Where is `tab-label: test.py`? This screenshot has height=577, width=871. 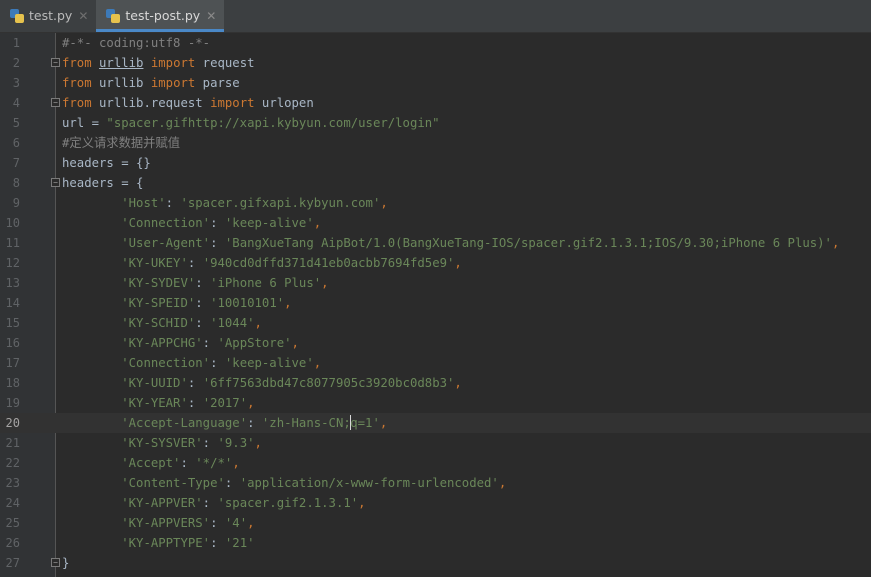 tab-label: test.py is located at coordinates (51, 15).